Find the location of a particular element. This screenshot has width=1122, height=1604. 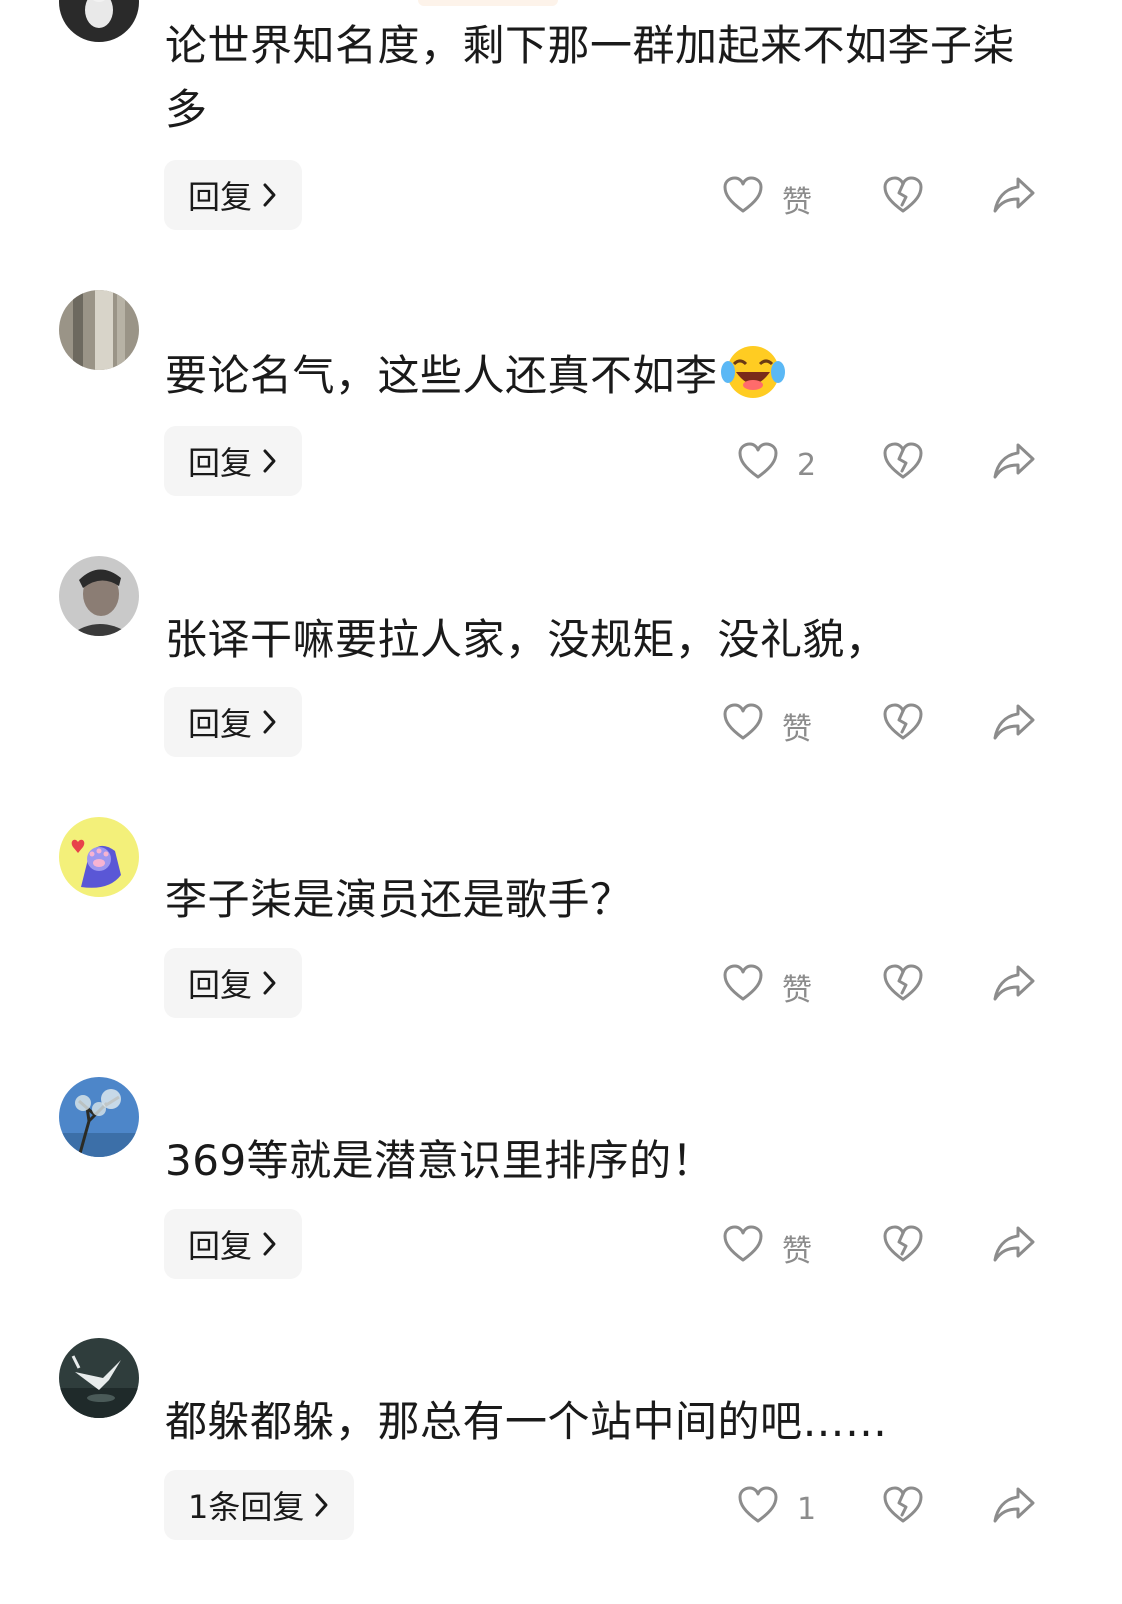

comment-text: 李子柒是演员还是歌手？ is located at coordinates (399, 899).